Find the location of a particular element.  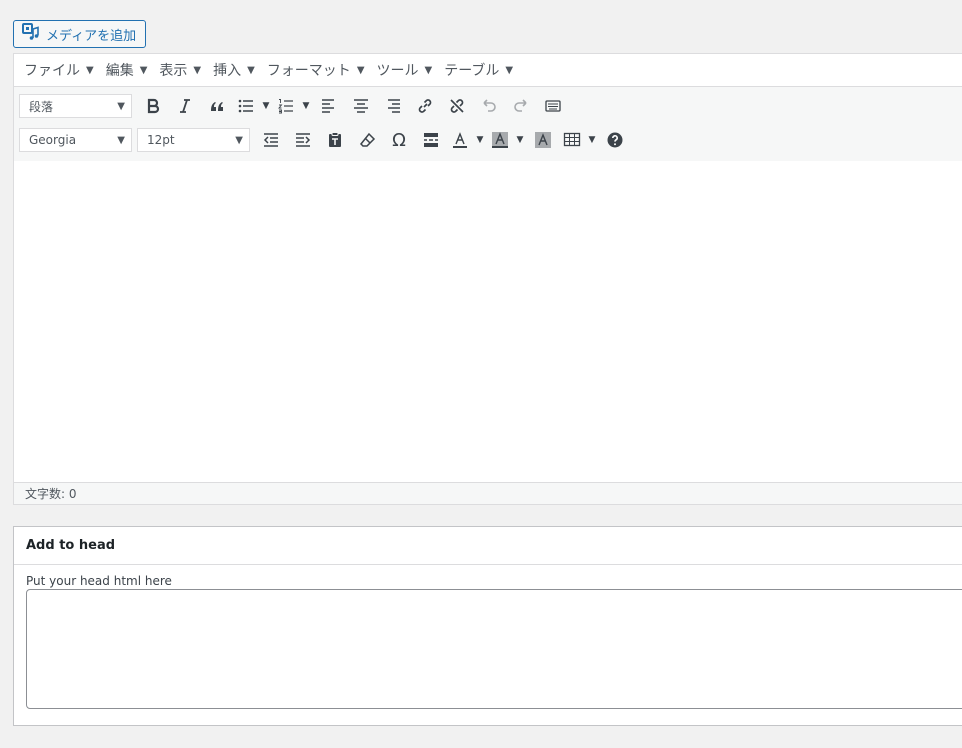

font-family-select: Georgia ▼ is located at coordinates (75, 140).